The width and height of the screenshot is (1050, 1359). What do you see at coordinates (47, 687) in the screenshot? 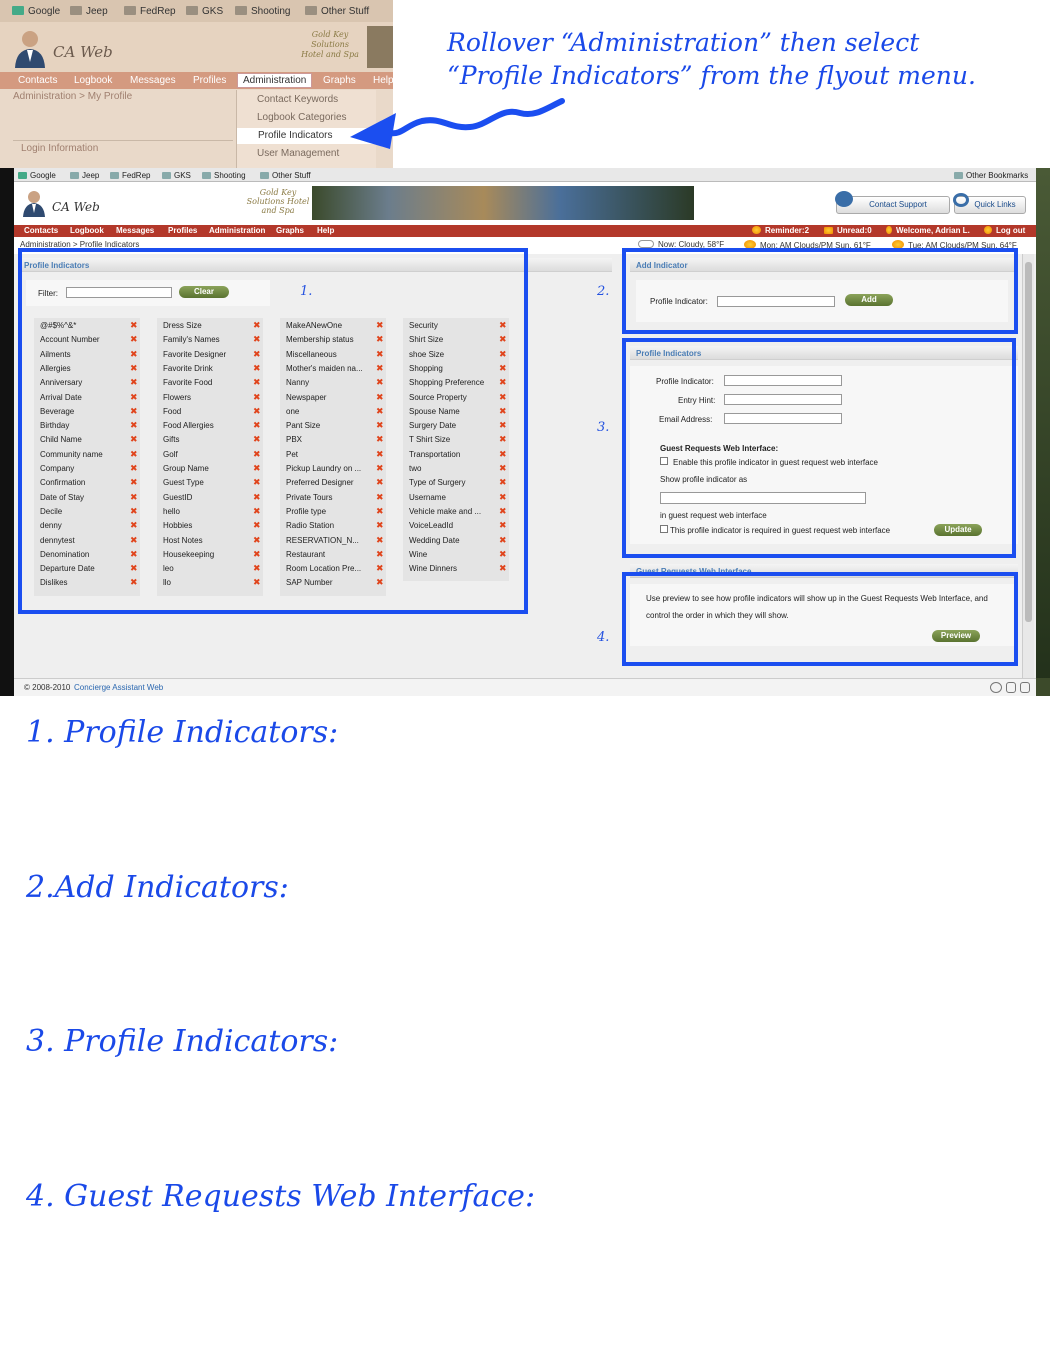
I see `copyright-text: © 2008-2010` at bounding box center [47, 687].